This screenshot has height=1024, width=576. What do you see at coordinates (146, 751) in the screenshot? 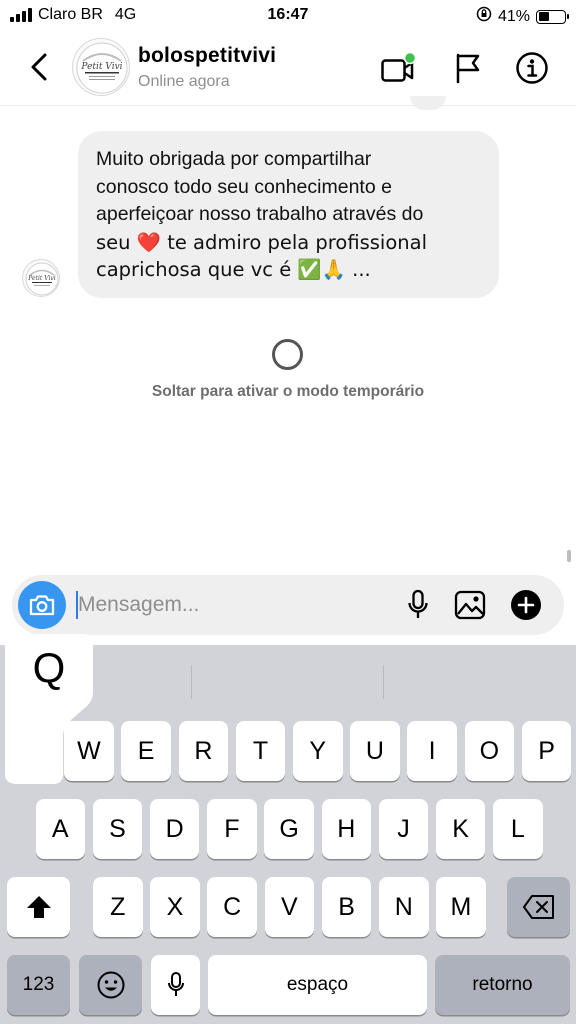
I see `key-e: E` at bounding box center [146, 751].